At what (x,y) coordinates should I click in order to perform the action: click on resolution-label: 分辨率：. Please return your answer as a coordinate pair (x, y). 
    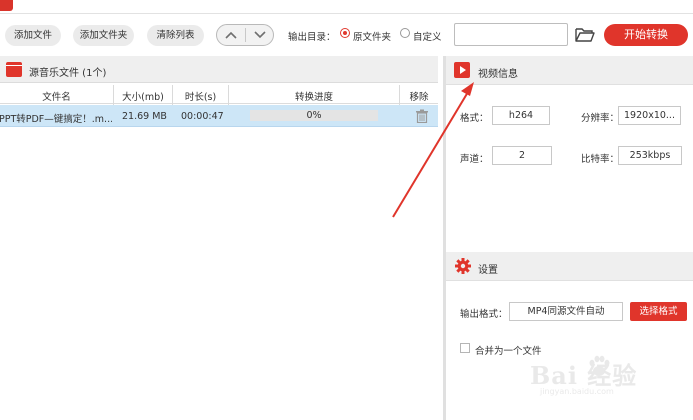
    Looking at the image, I should click on (600, 118).